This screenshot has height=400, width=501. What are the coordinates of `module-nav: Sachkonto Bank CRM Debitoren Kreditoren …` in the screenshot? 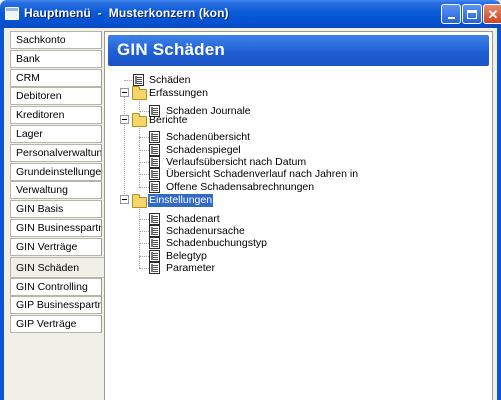 It's located at (58, 182).